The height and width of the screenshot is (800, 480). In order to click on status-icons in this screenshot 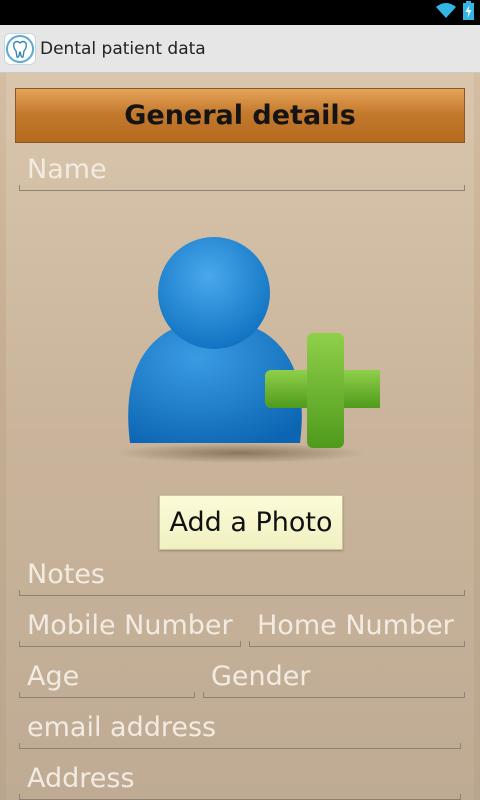, I will do `click(454, 12)`.